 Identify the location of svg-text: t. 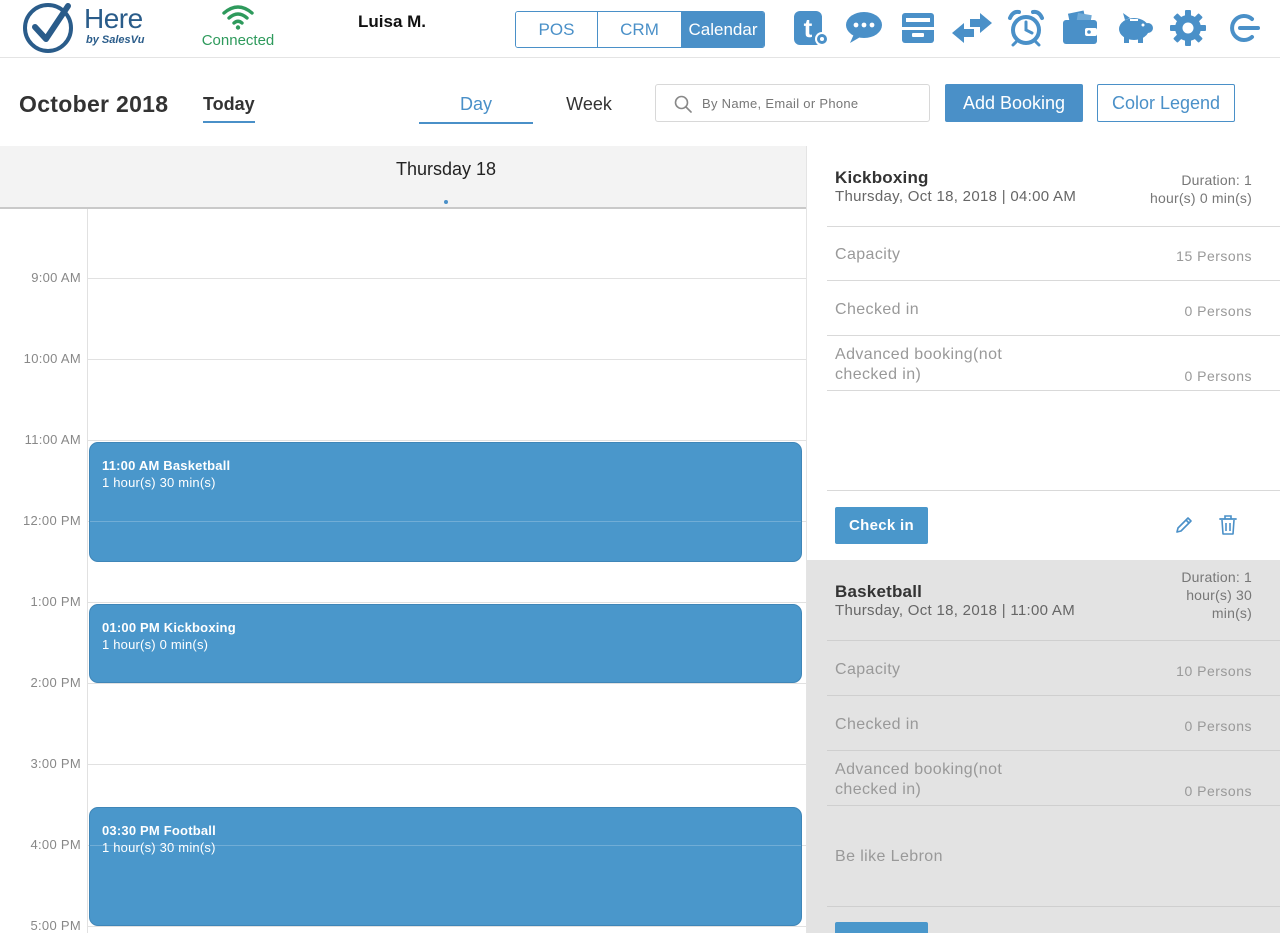
(808, 28).